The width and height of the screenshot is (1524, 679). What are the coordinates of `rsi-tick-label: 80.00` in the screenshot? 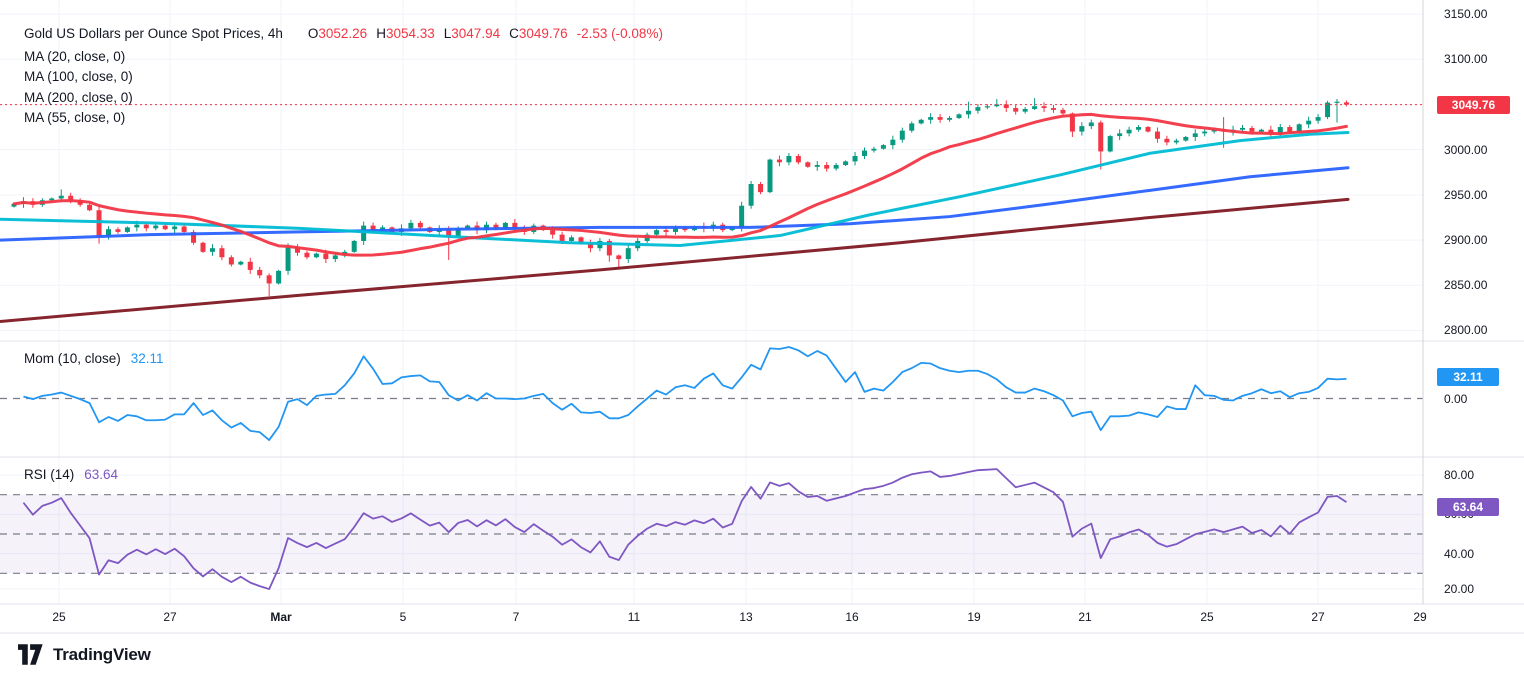 It's located at (1459, 475).